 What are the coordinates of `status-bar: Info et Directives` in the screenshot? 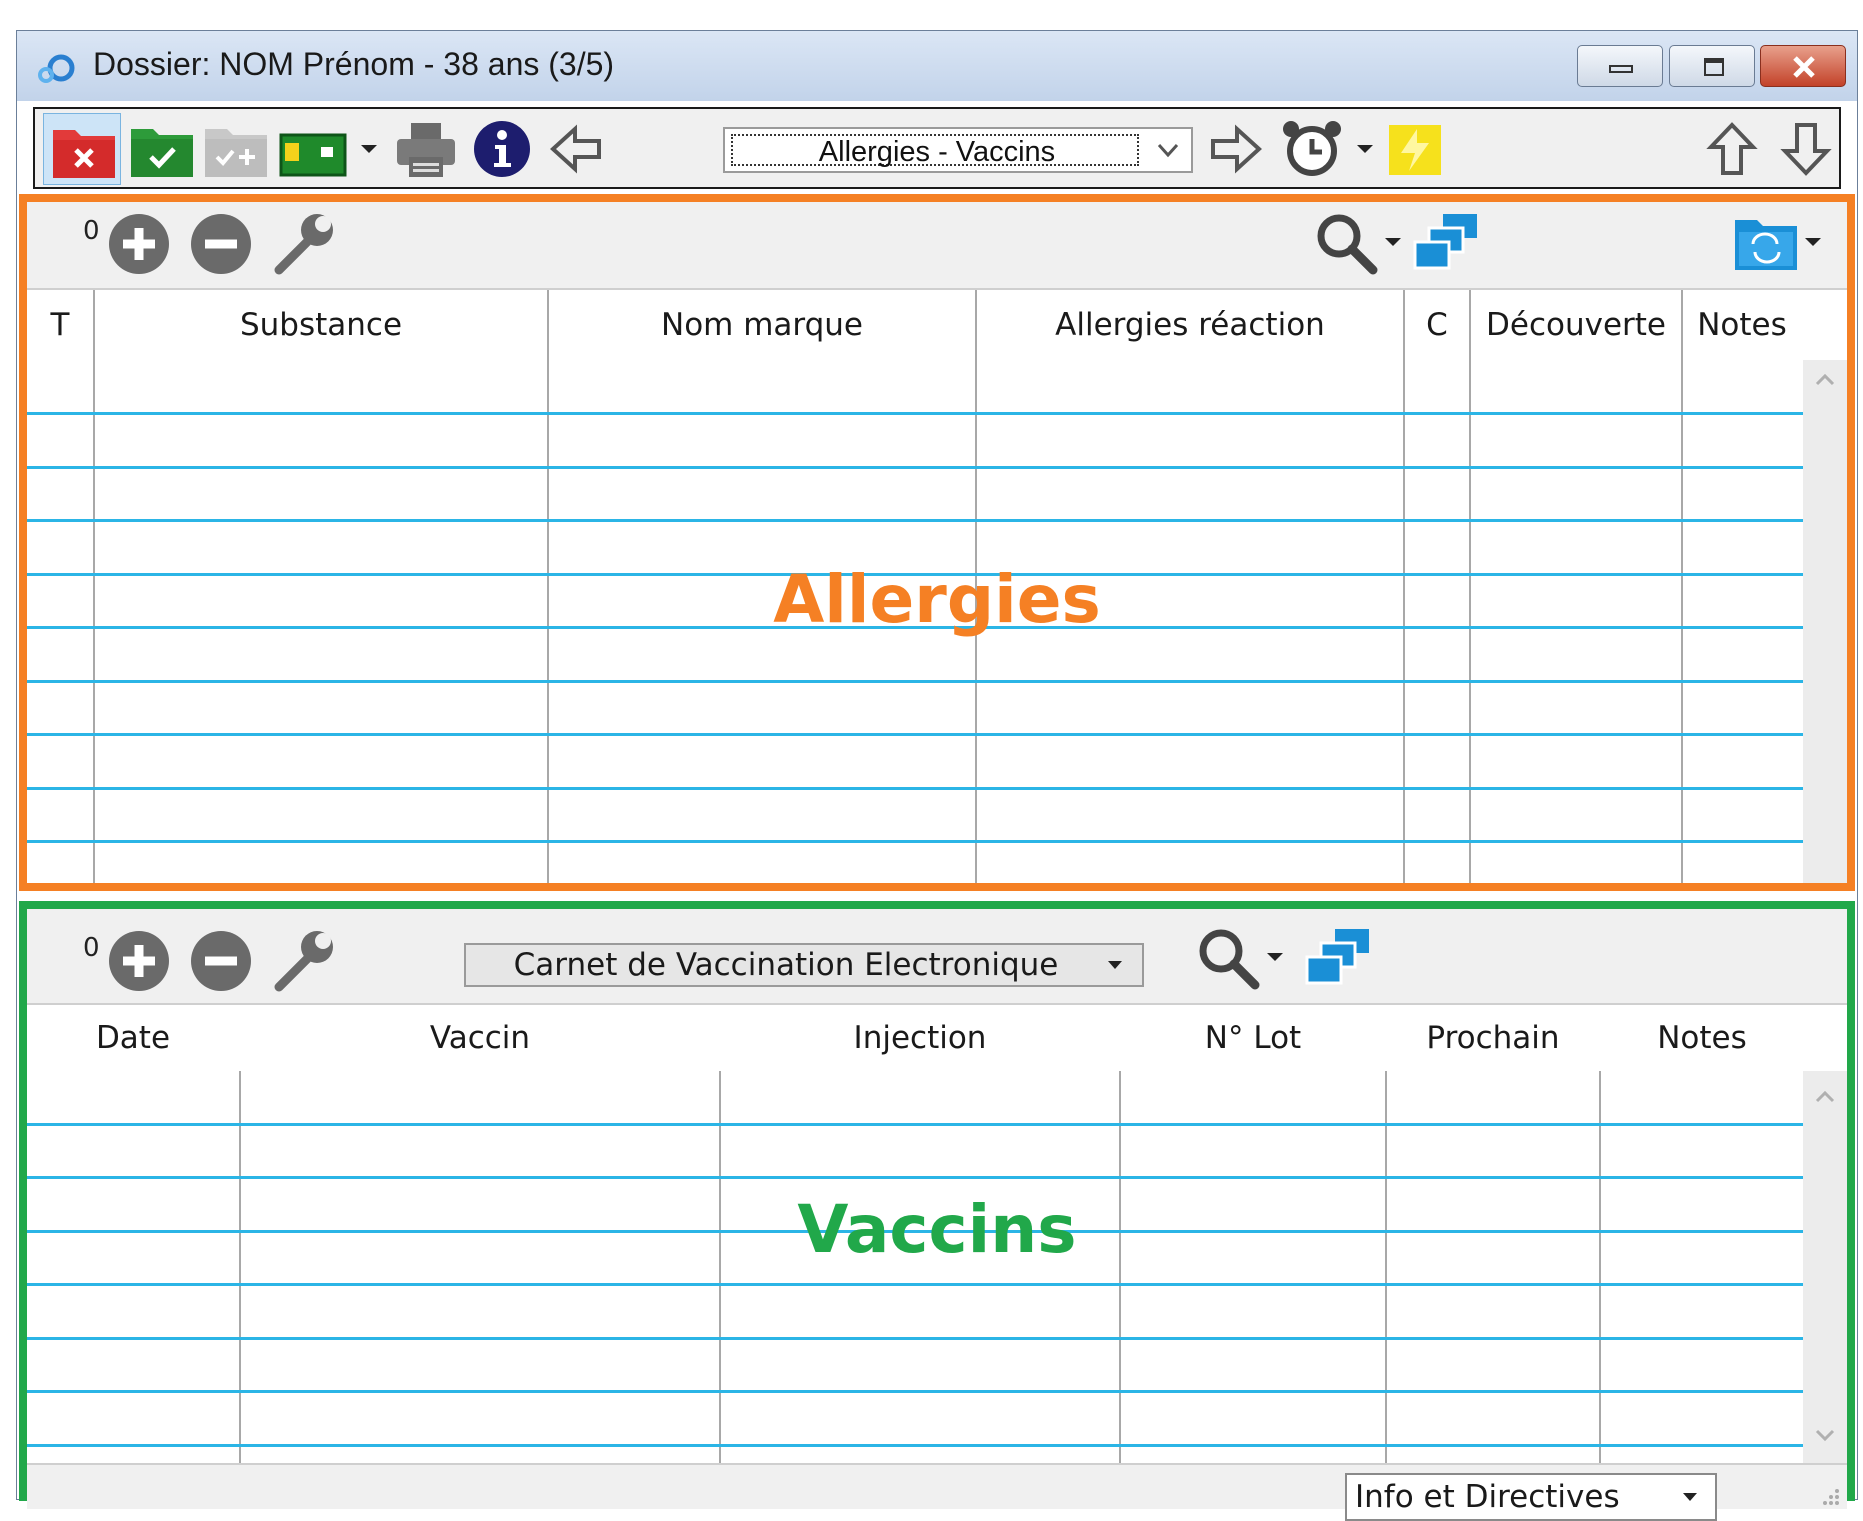 It's located at (937, 1492).